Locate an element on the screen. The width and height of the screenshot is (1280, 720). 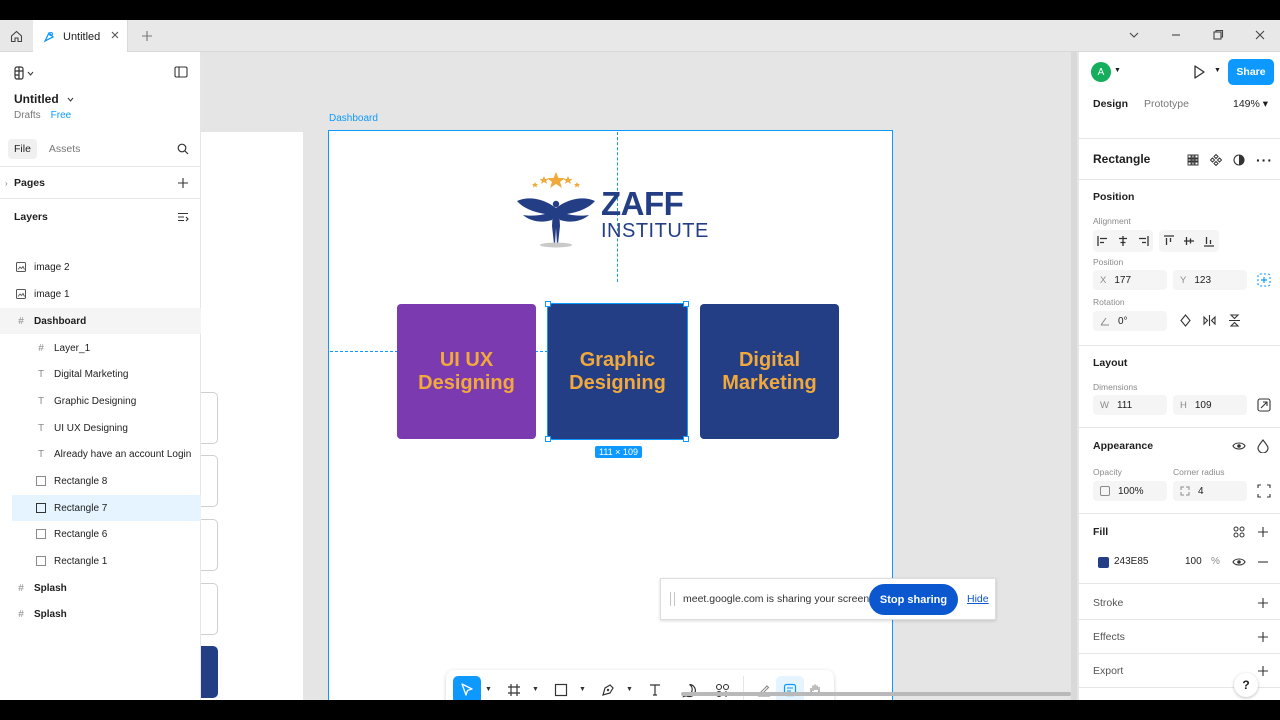
course-card-digital-marketing: Digital Marketing is located at coordinates (769, 371).